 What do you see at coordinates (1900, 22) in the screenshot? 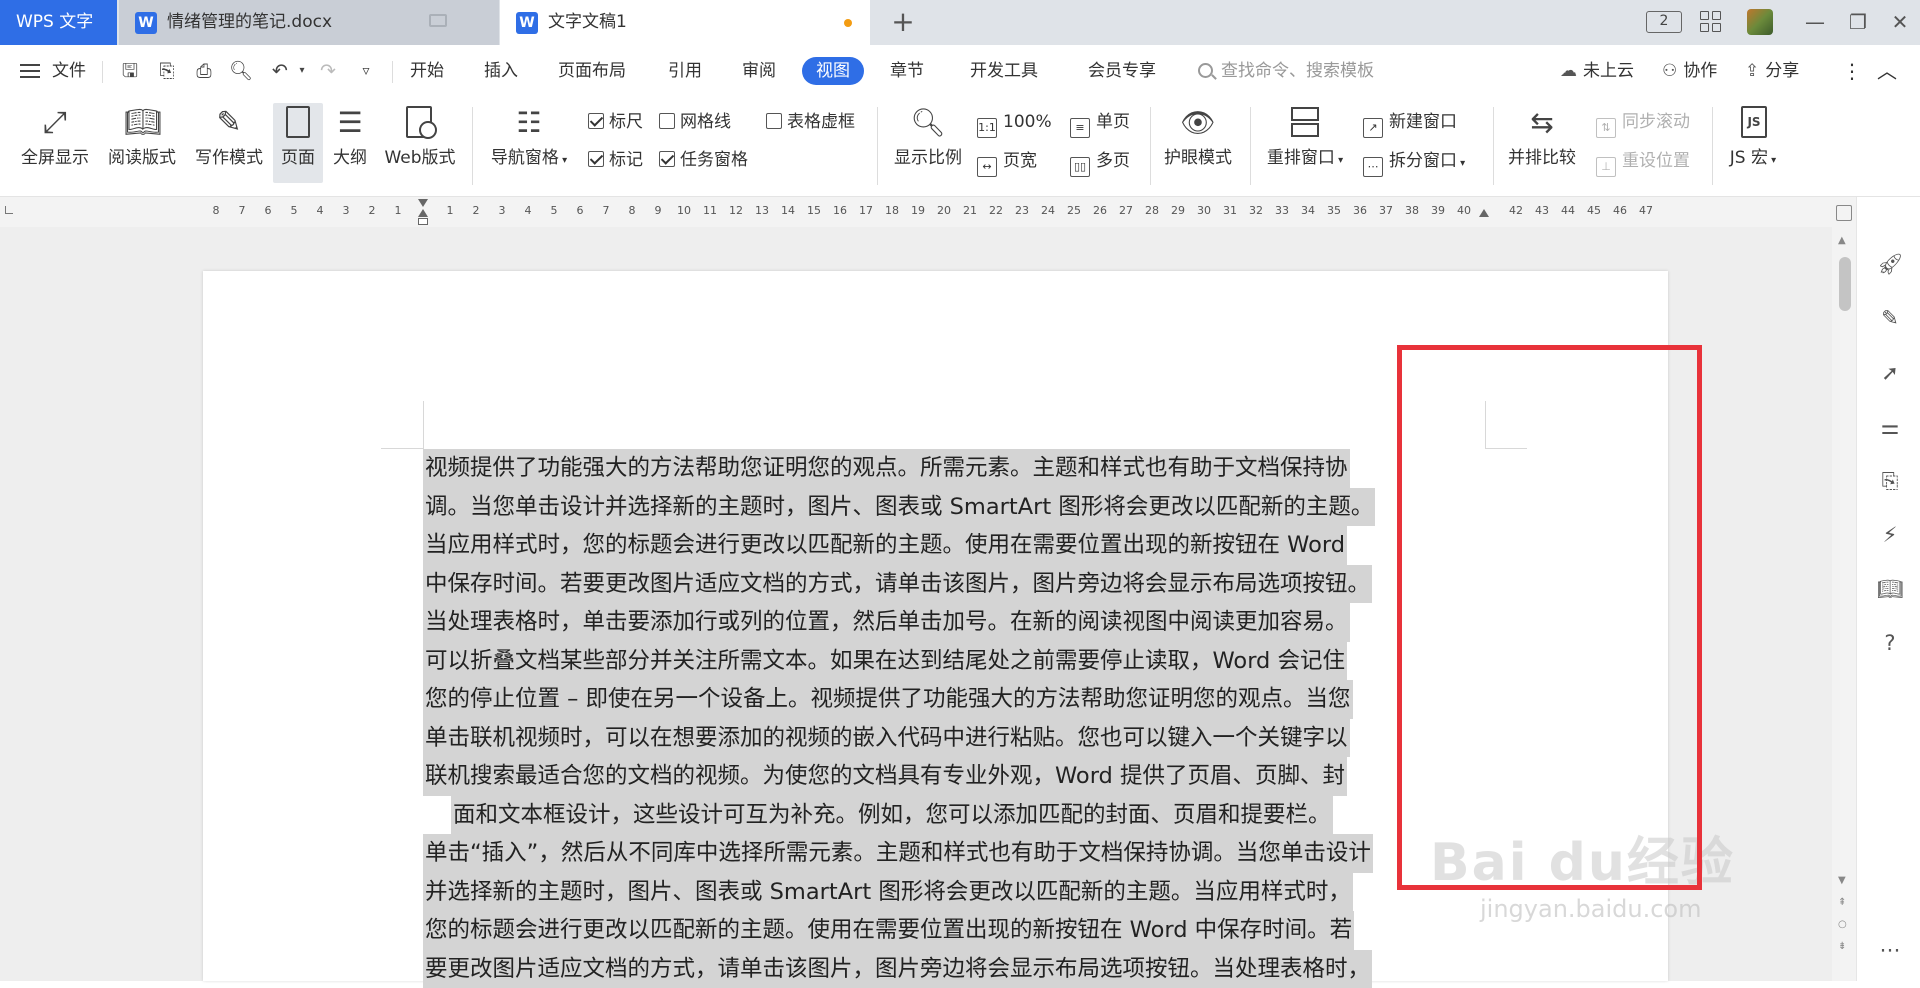
I see `close-button: ✕` at bounding box center [1900, 22].